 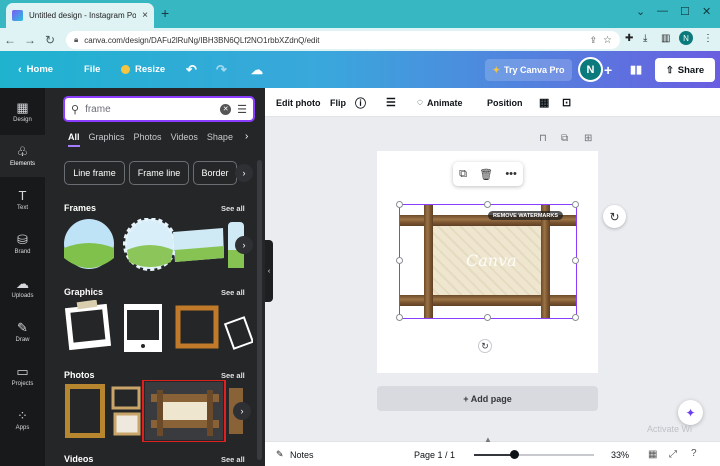 I want to click on reload-icon: ↻, so click(x=50, y=40).